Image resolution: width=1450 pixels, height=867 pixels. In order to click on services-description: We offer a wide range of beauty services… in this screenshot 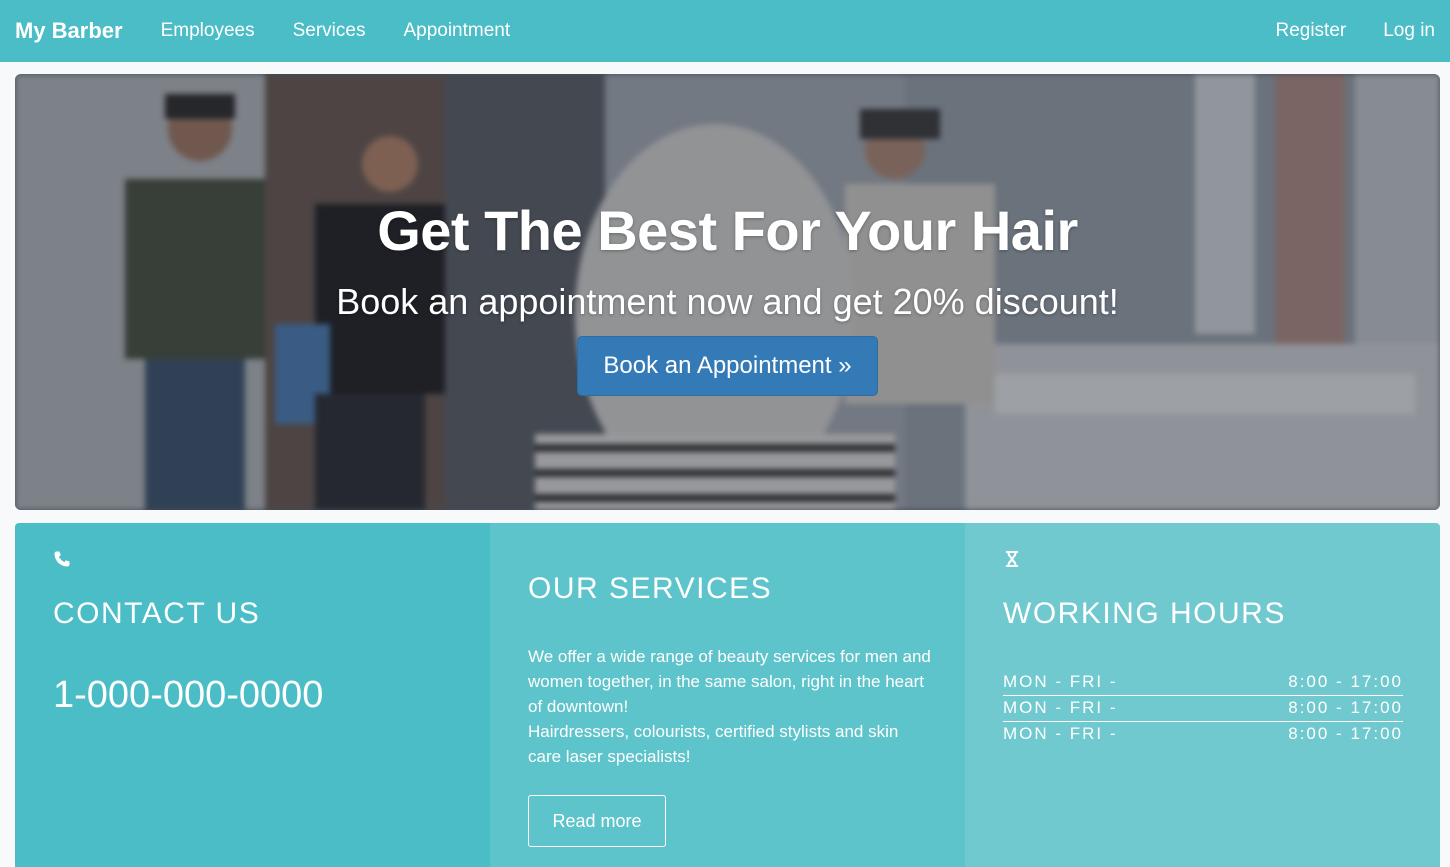, I will do `click(730, 706)`.